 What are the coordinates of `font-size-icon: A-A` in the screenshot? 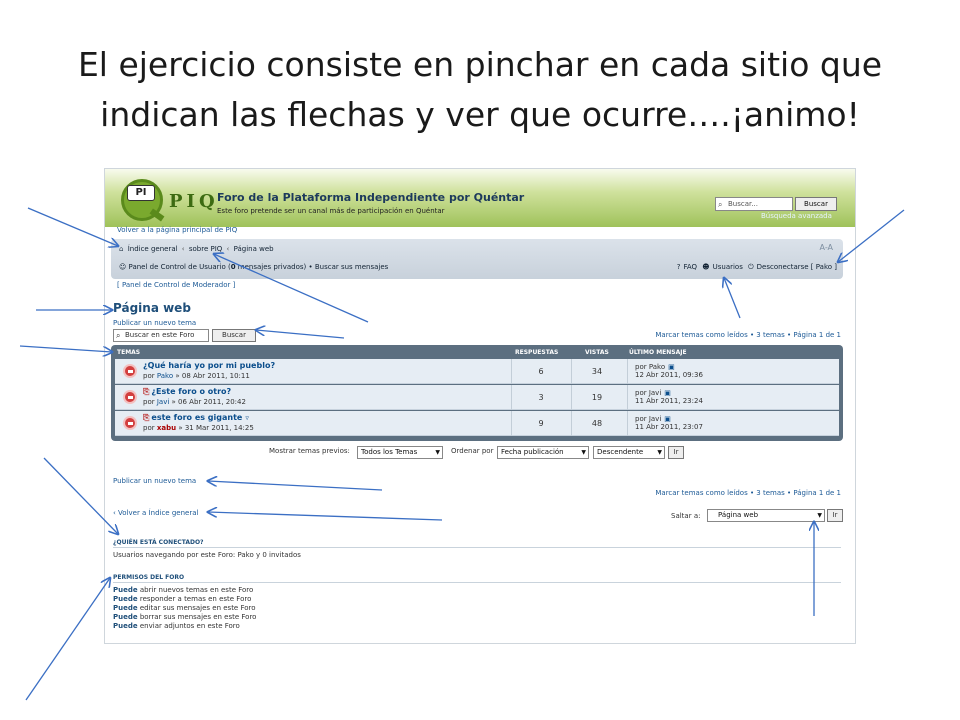 It's located at (826, 247).